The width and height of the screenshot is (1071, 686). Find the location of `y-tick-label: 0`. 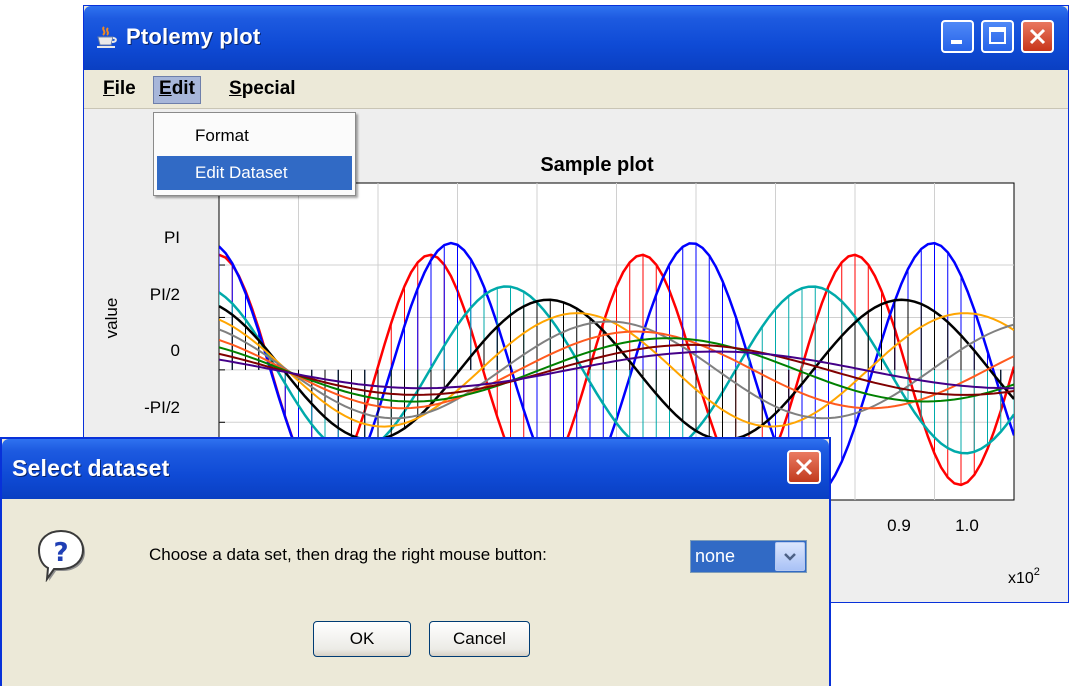

y-tick-label: 0 is located at coordinates (175, 350).